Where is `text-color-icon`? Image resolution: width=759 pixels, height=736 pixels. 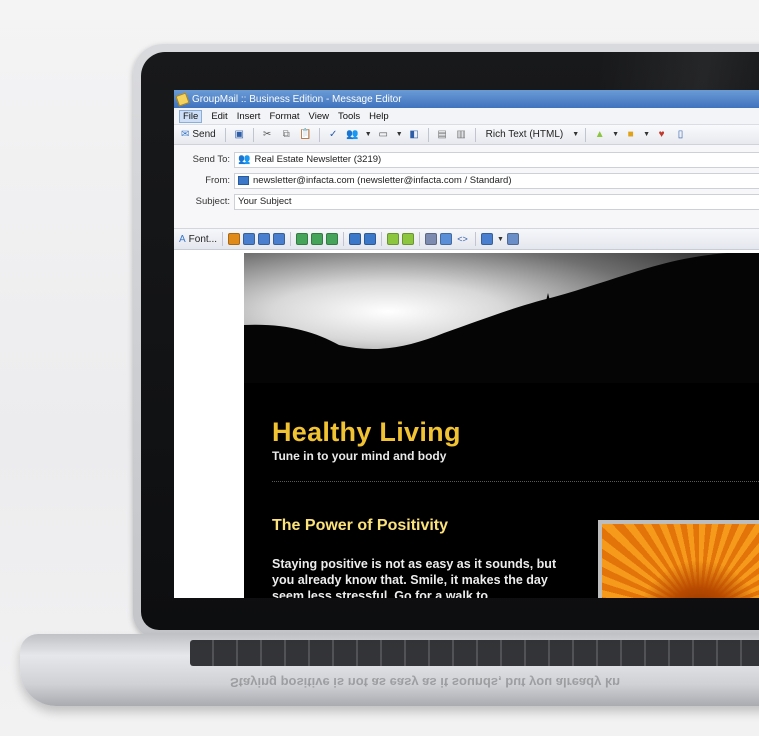 text-color-icon is located at coordinates (234, 239).